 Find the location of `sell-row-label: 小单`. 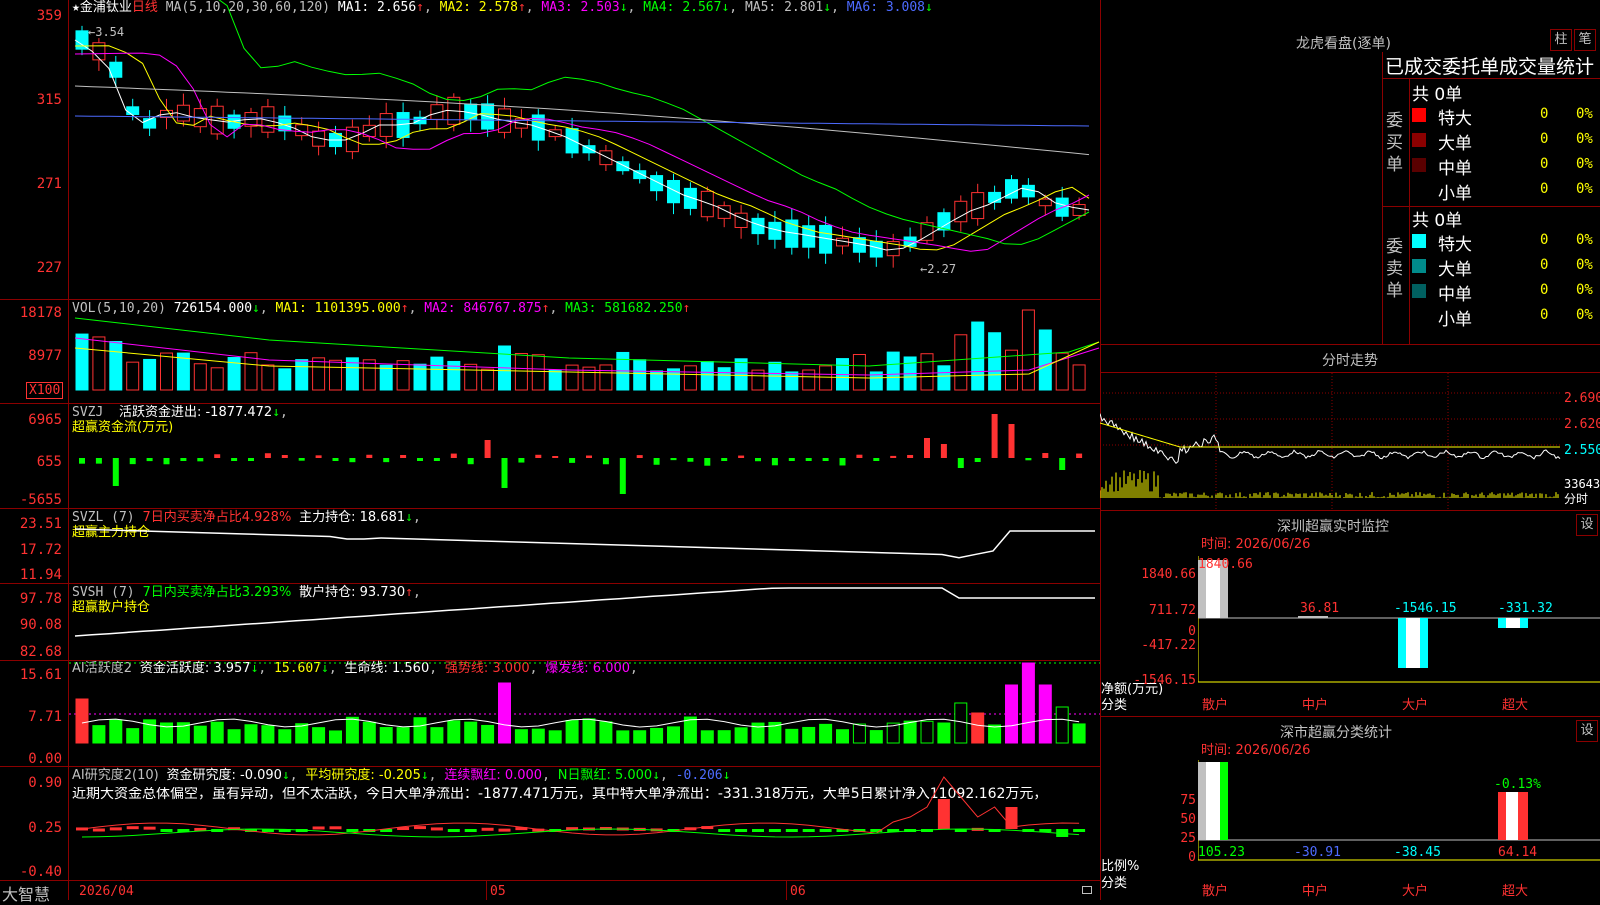

sell-row-label: 小单 is located at coordinates (1455, 320).